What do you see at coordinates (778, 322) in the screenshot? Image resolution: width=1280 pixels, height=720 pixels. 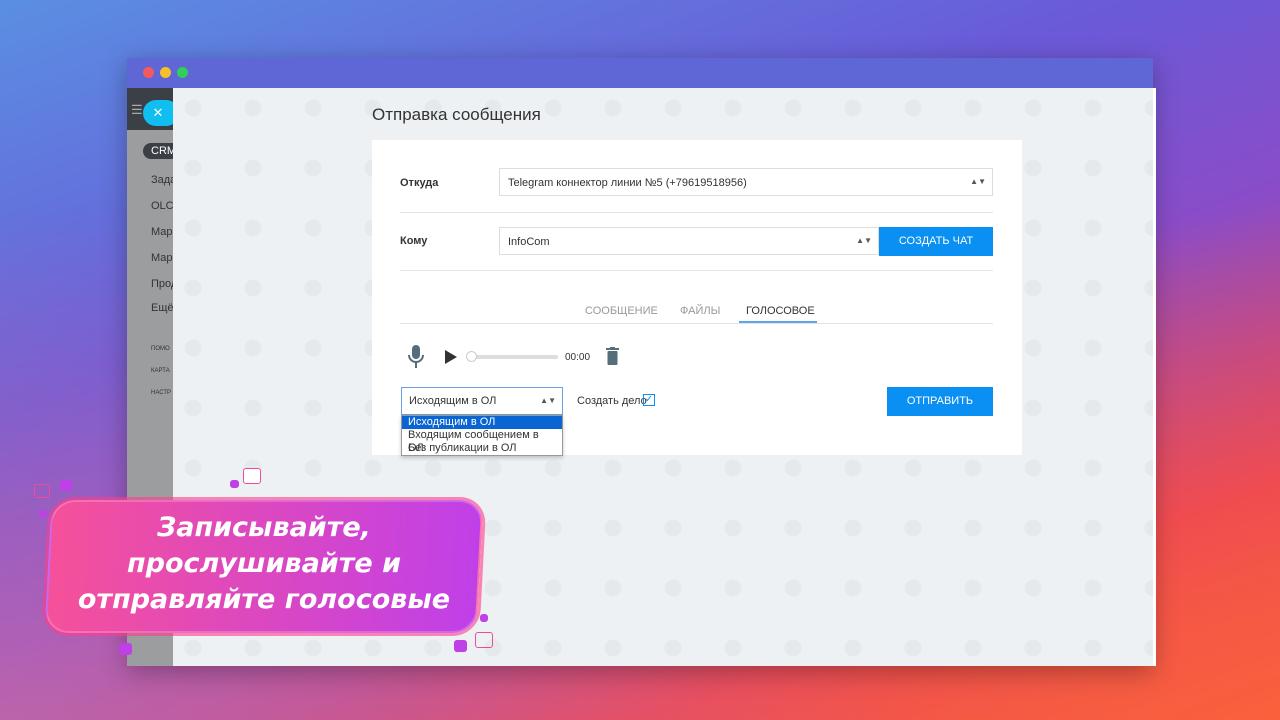 I see `active-tab-indicator` at bounding box center [778, 322].